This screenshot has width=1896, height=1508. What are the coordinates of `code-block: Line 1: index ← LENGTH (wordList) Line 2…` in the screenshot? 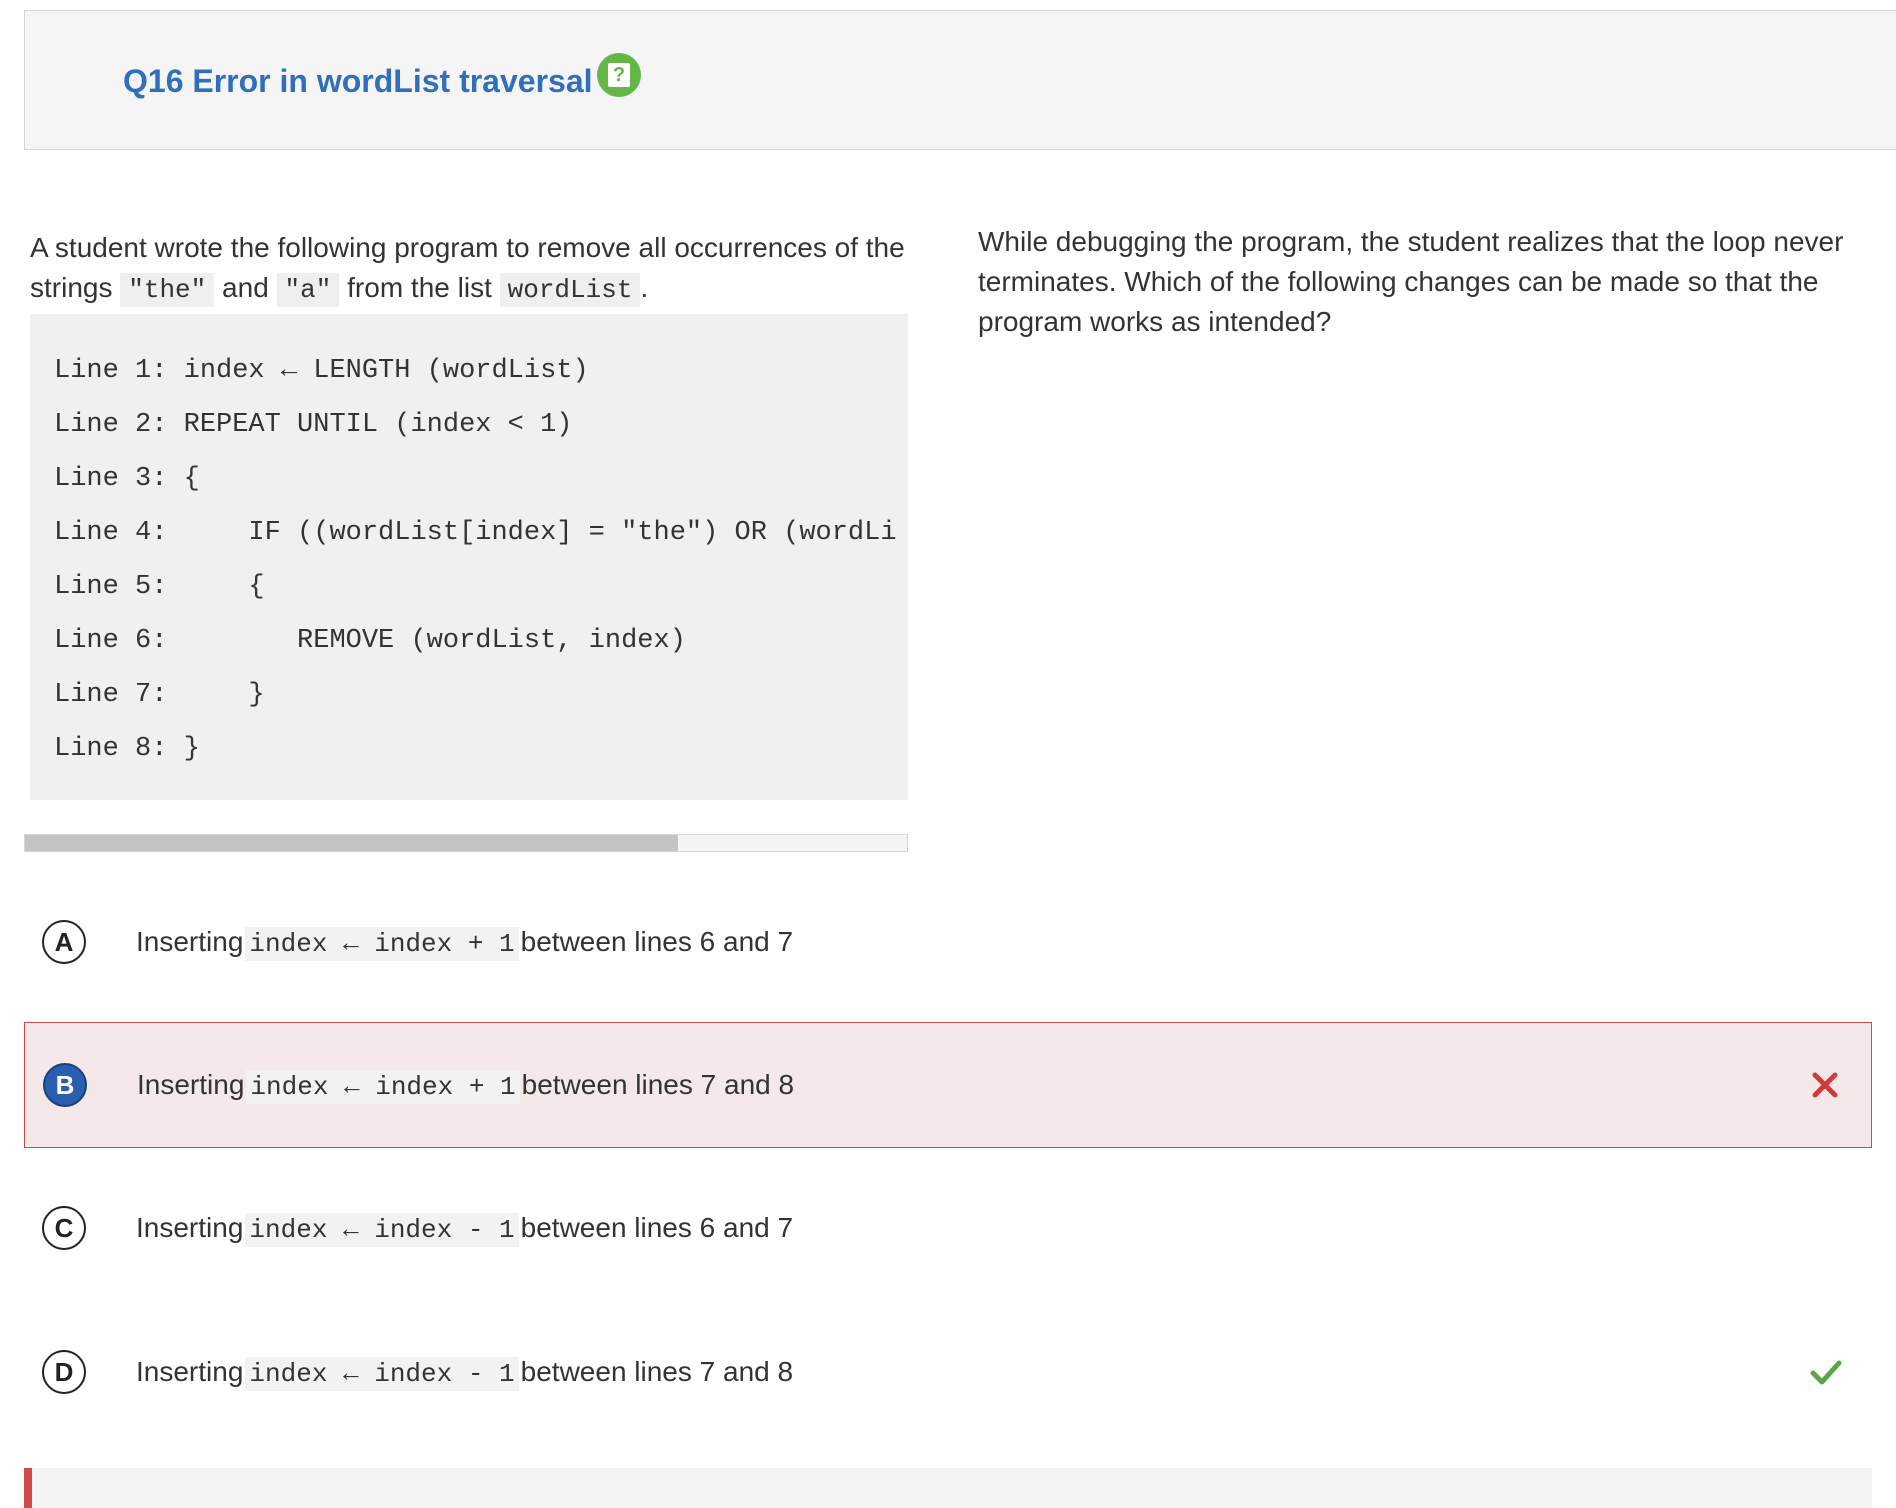 It's located at (469, 557).